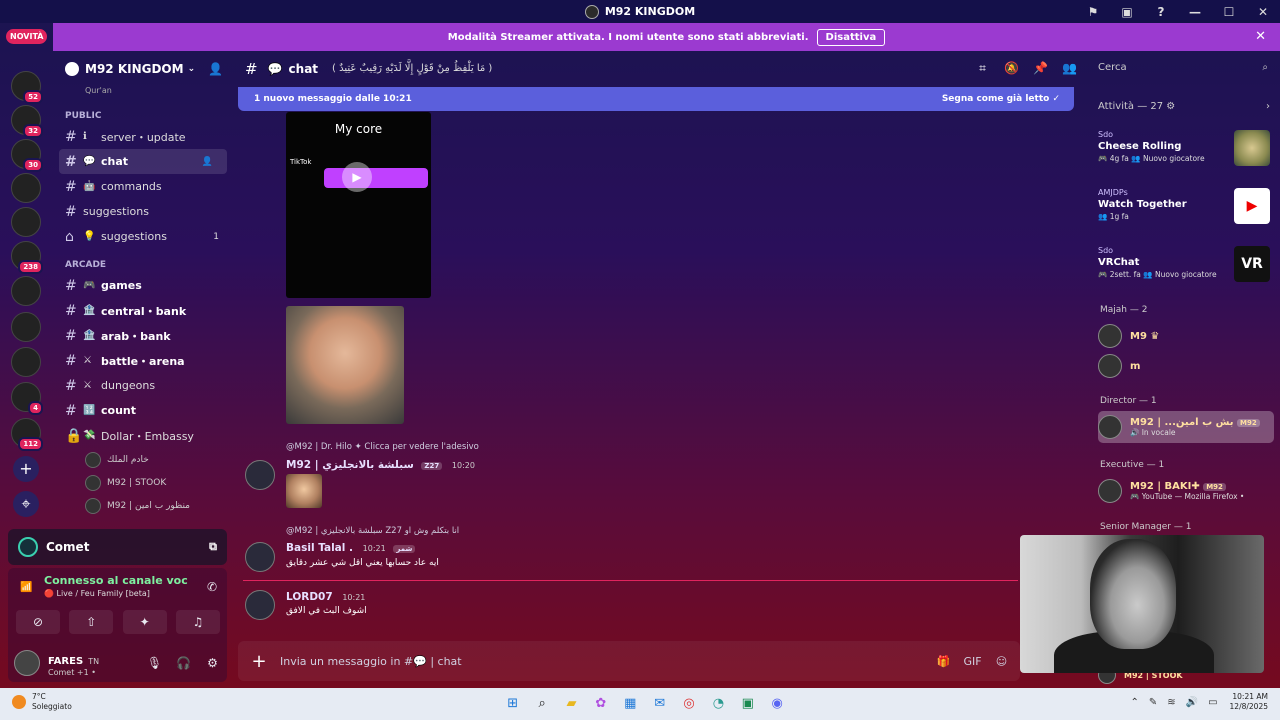  What do you see at coordinates (1260, 36) in the screenshot?
I see `close-banner-icon: ✕` at bounding box center [1260, 36].